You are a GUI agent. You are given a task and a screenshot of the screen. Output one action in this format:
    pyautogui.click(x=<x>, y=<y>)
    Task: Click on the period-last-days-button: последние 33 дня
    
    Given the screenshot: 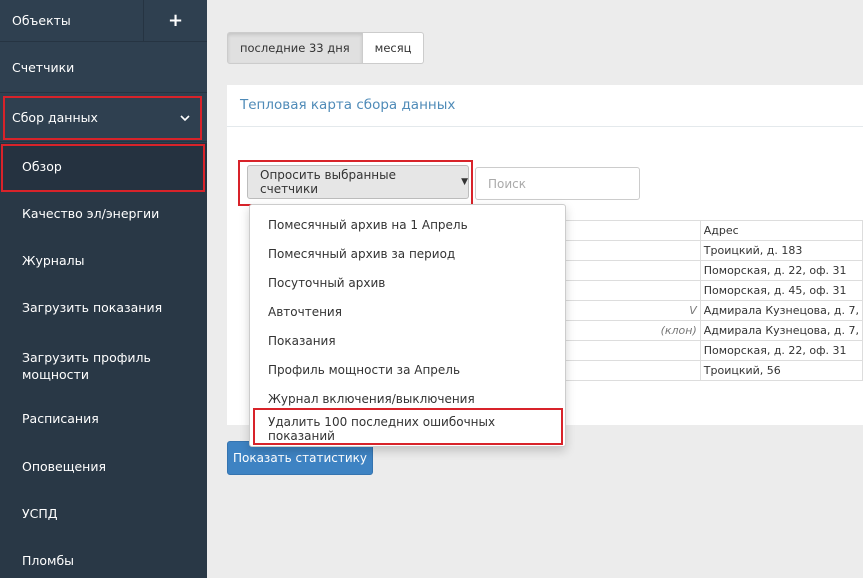 What is the action you would take?
    pyautogui.click(x=295, y=48)
    